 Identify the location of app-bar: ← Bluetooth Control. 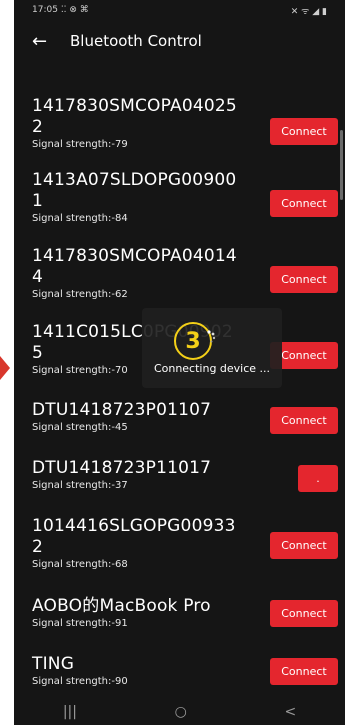
(179, 41).